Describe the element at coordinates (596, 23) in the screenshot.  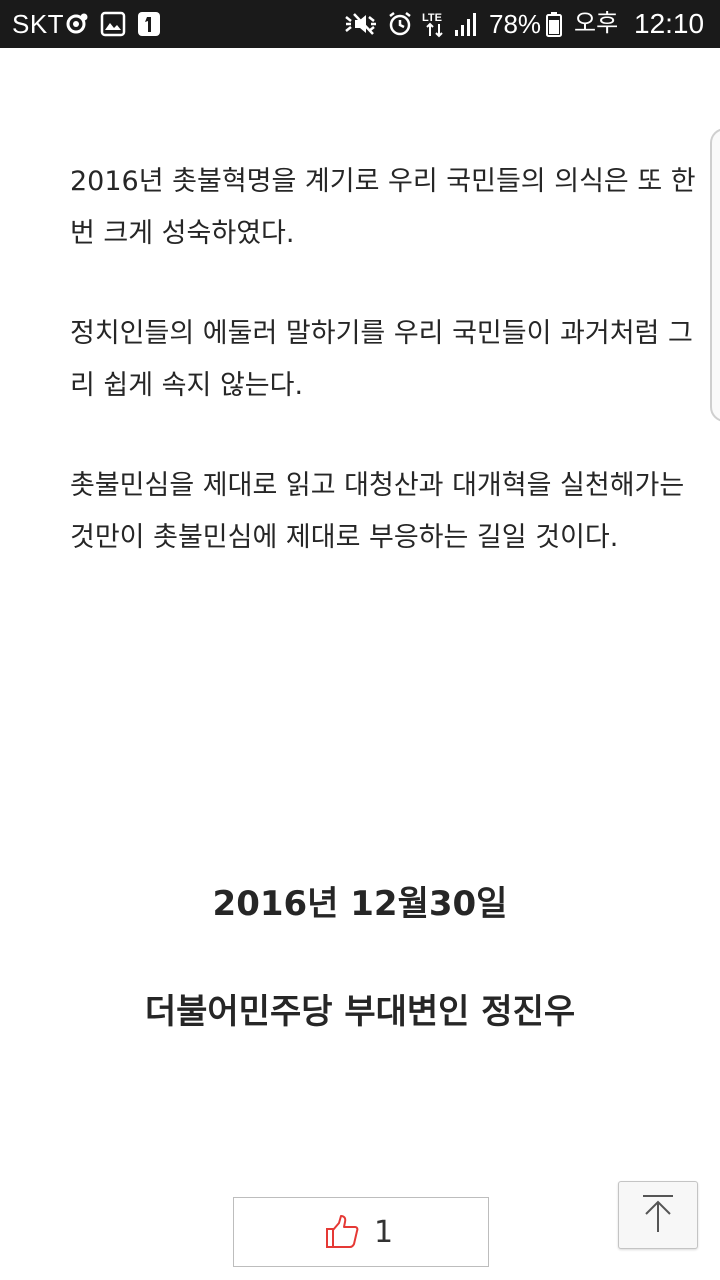
I see `ampm-label: 오후` at that location.